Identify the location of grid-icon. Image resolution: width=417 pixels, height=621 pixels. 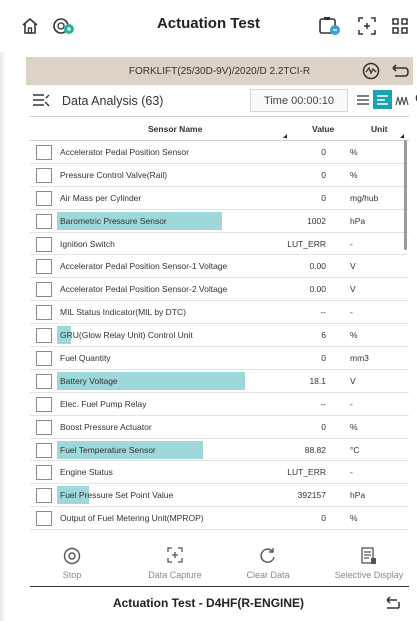
(400, 26).